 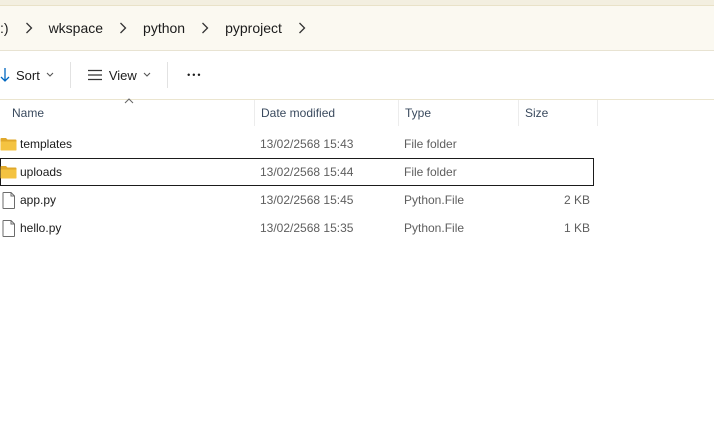 I want to click on column-header-name-label: Name, so click(x=28, y=113).